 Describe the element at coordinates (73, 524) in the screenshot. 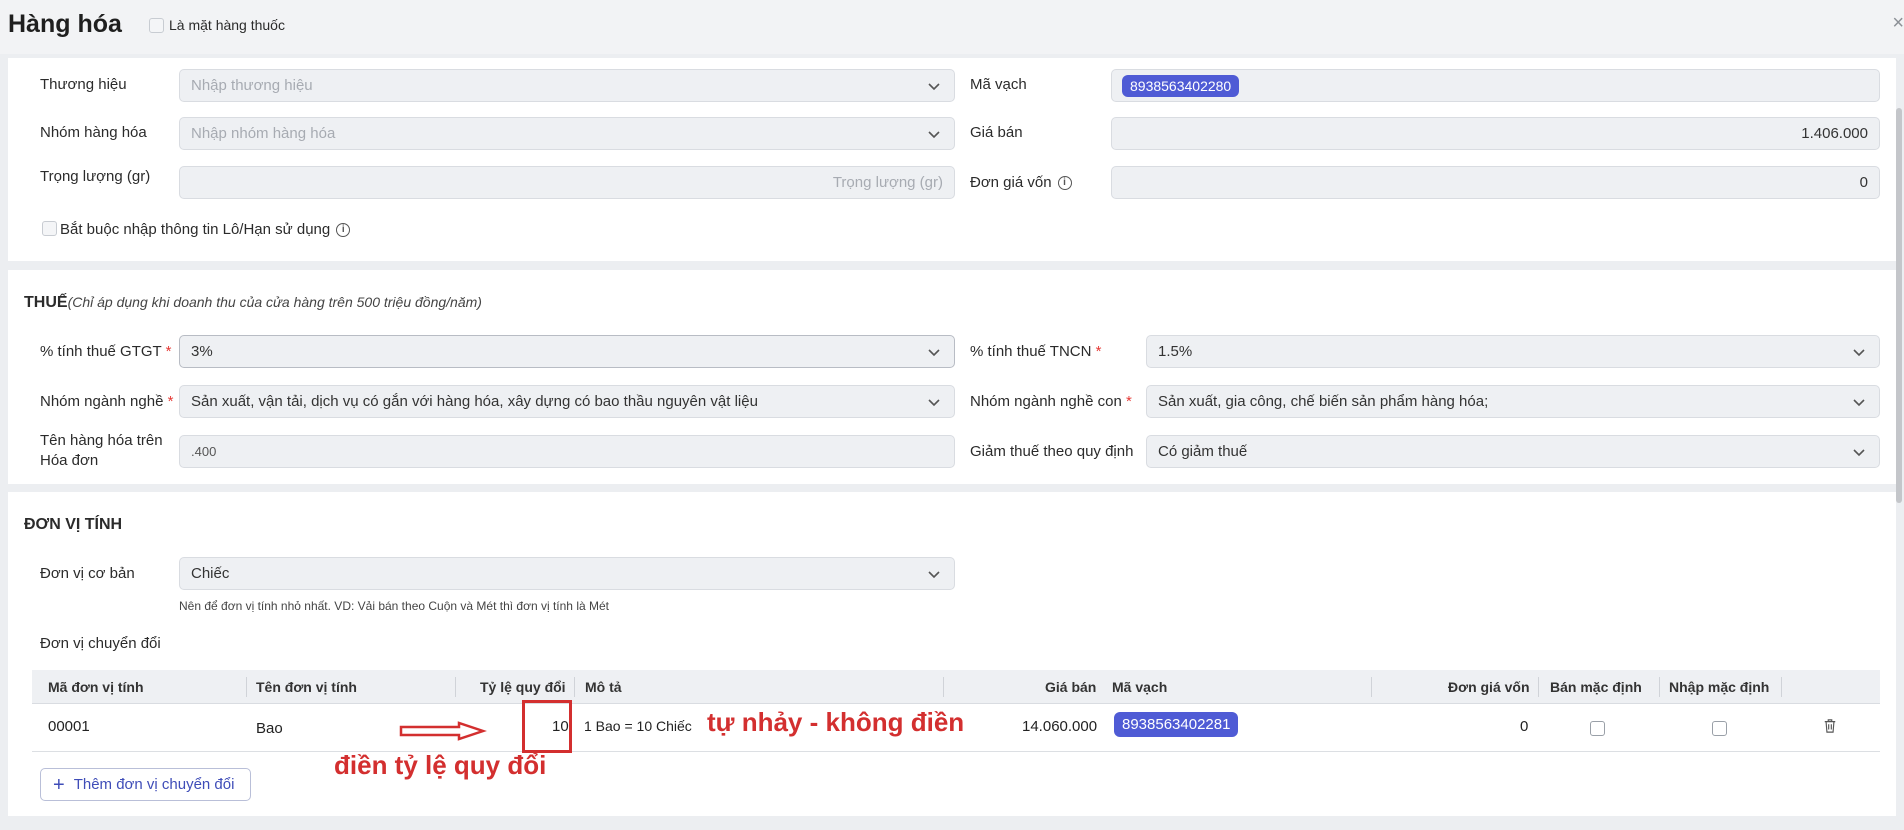

I see `units-title: ĐƠN VỊ TÍNH` at that location.